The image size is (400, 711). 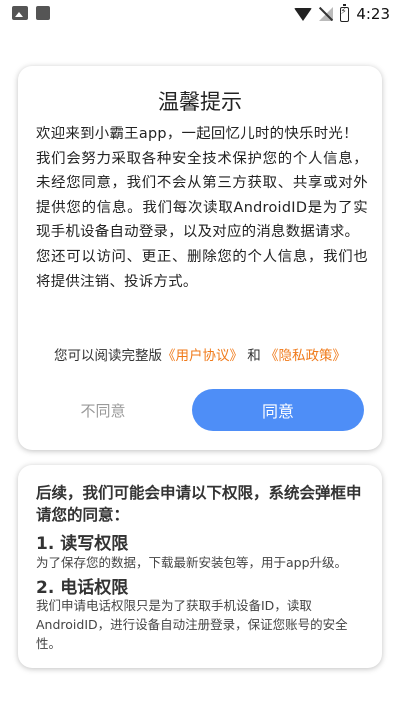 I want to click on permission-title-phone: 2. 电话权限, so click(x=82, y=588).